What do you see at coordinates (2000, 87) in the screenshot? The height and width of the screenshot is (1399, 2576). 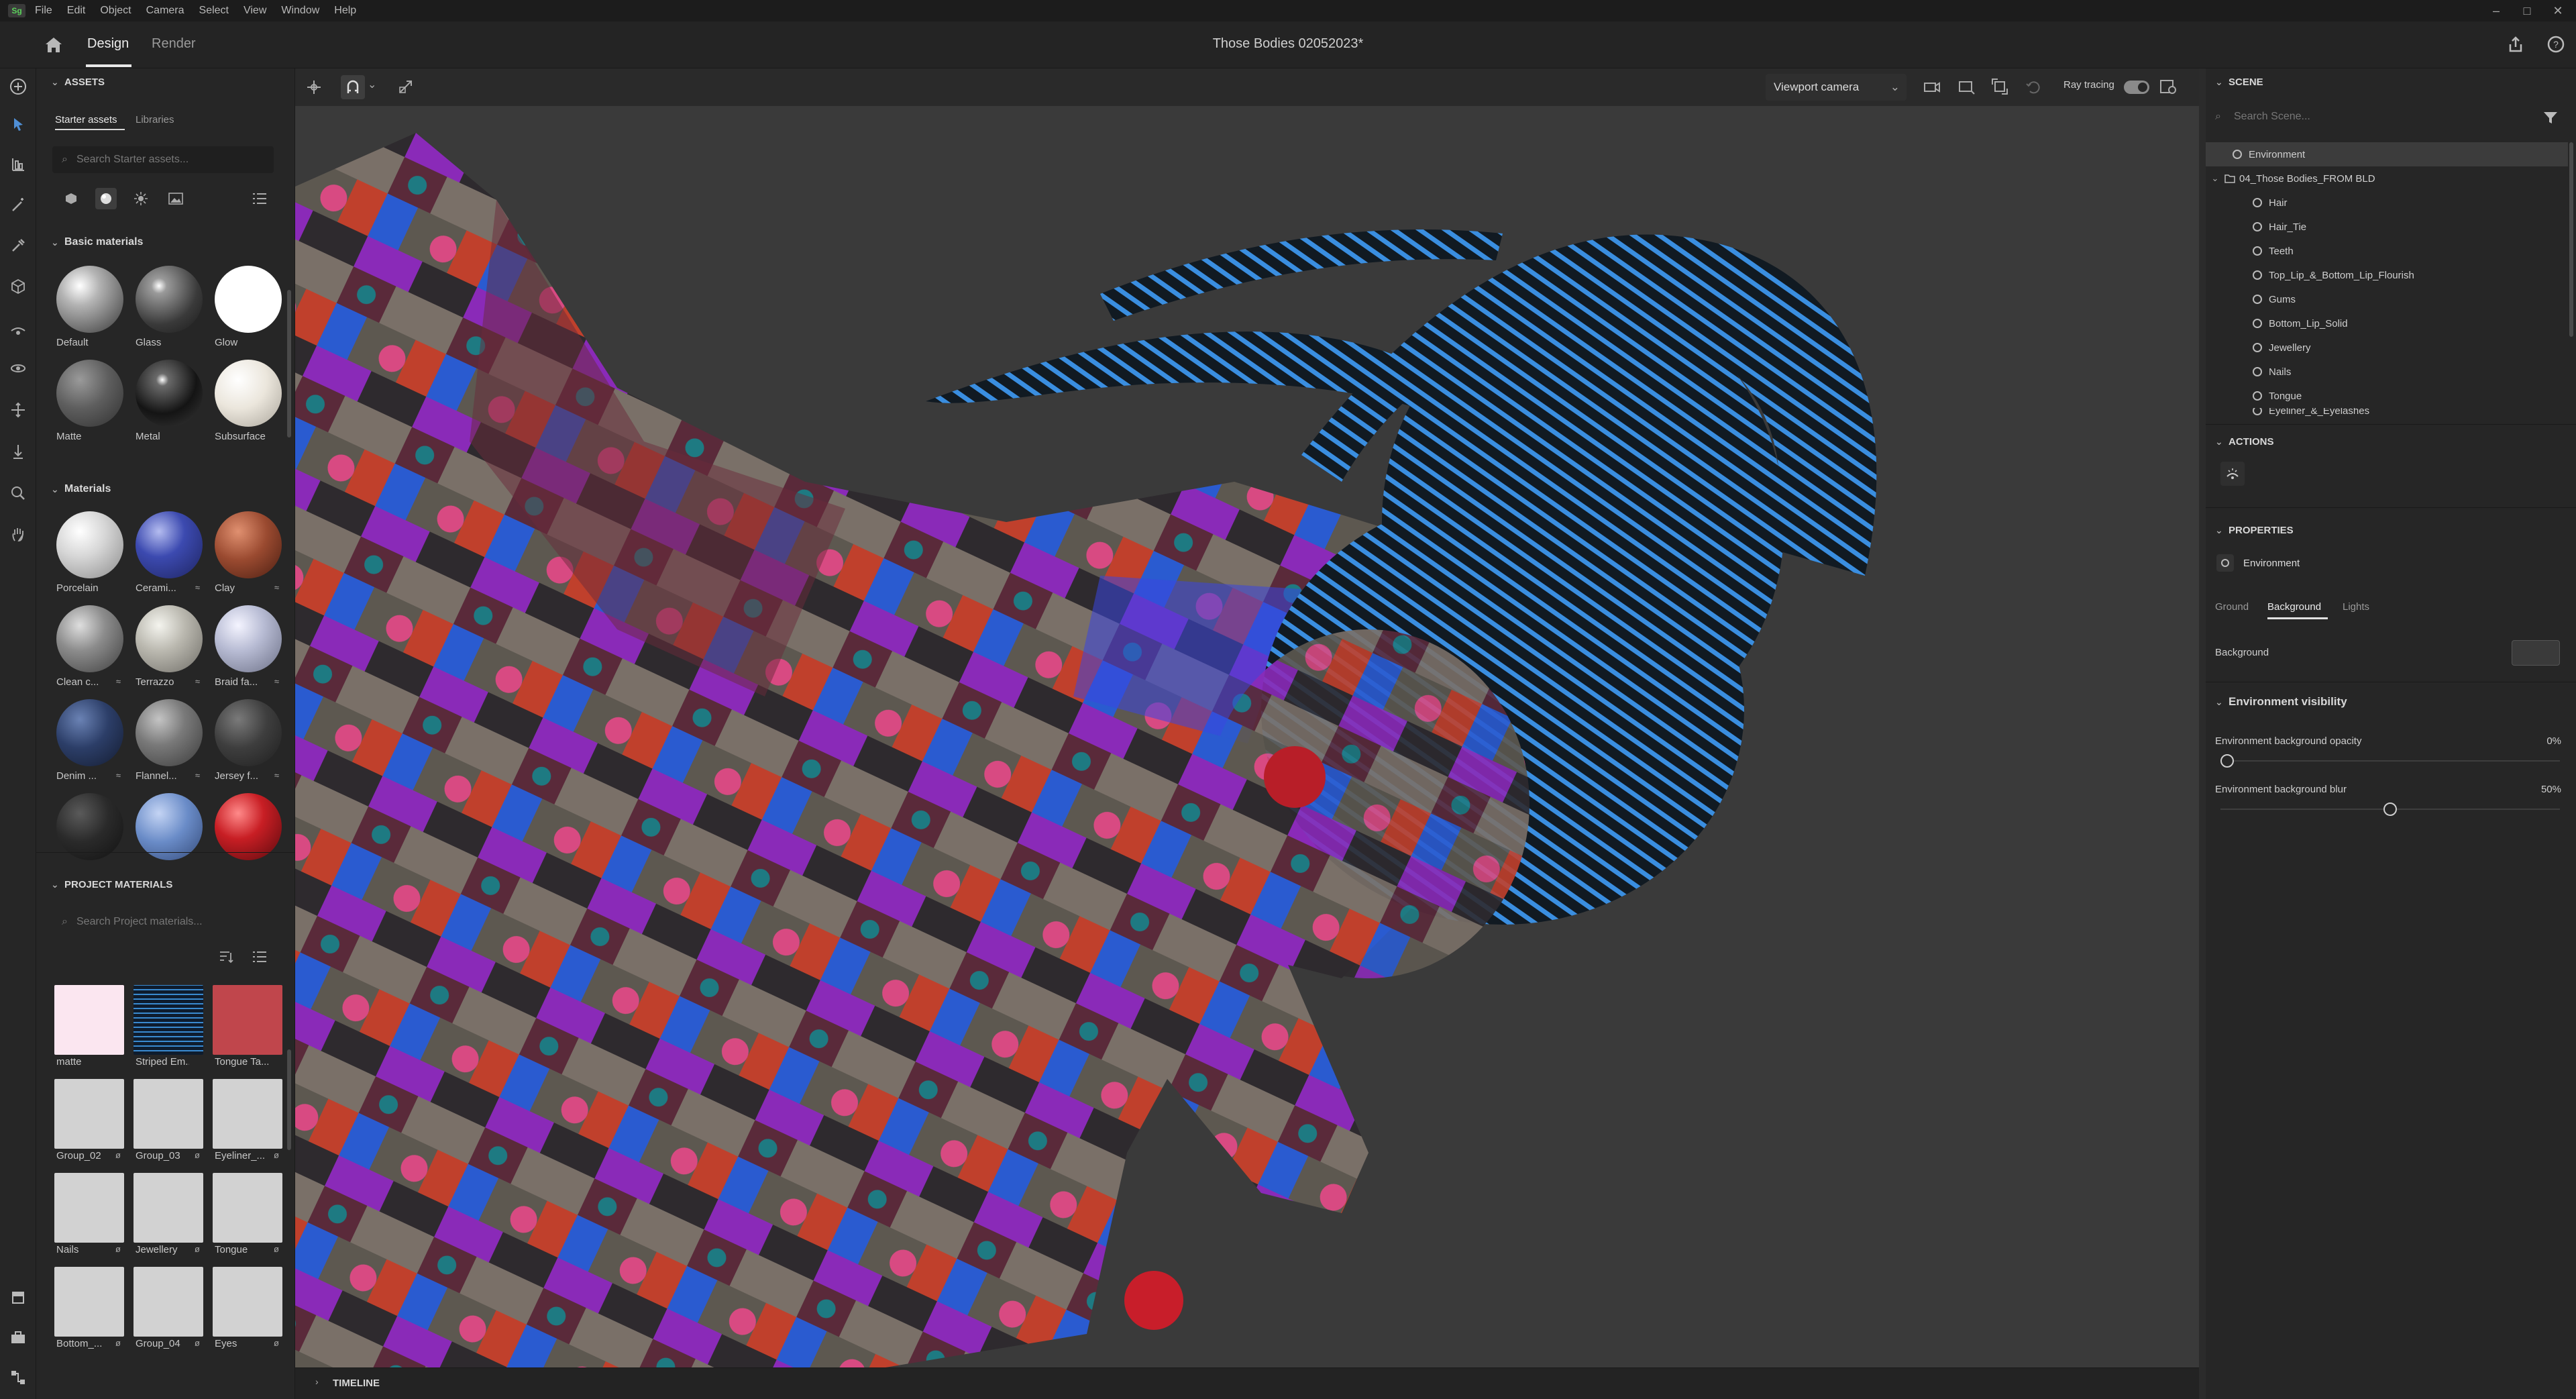 I see `frame-object-icon` at bounding box center [2000, 87].